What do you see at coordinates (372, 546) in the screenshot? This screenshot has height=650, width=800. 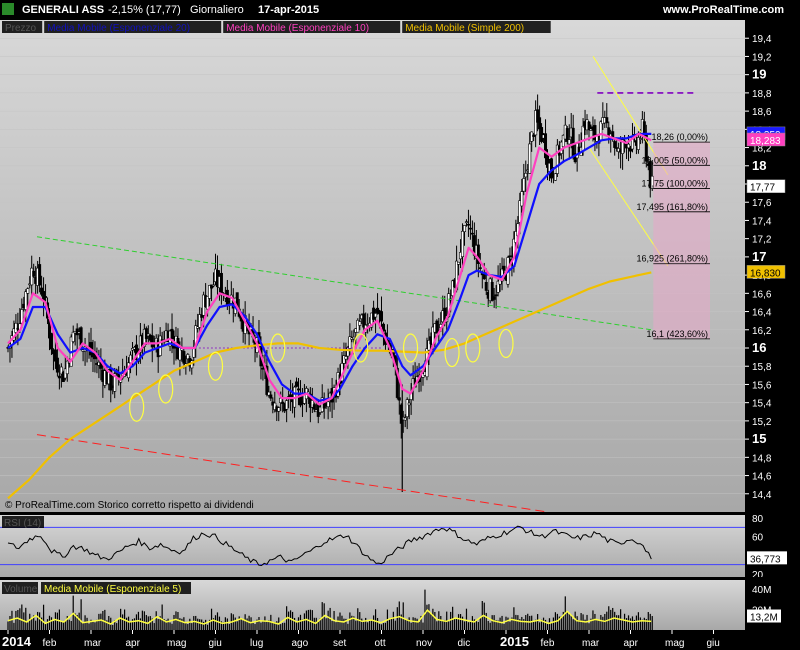 I see `rsi-panel` at bounding box center [372, 546].